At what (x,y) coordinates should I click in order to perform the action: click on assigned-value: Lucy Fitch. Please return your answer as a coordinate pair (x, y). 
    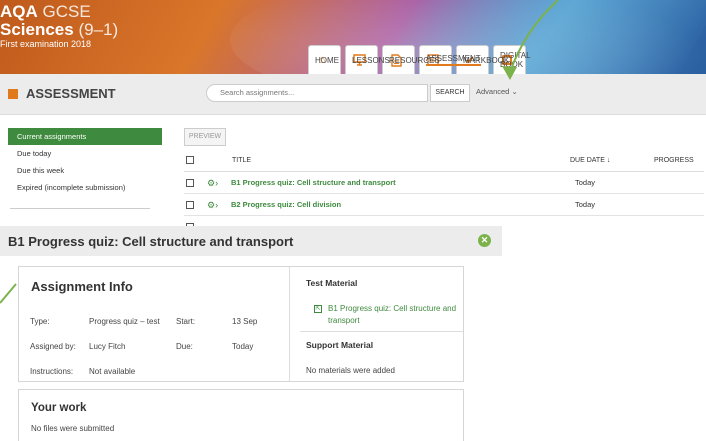
    Looking at the image, I should click on (107, 346).